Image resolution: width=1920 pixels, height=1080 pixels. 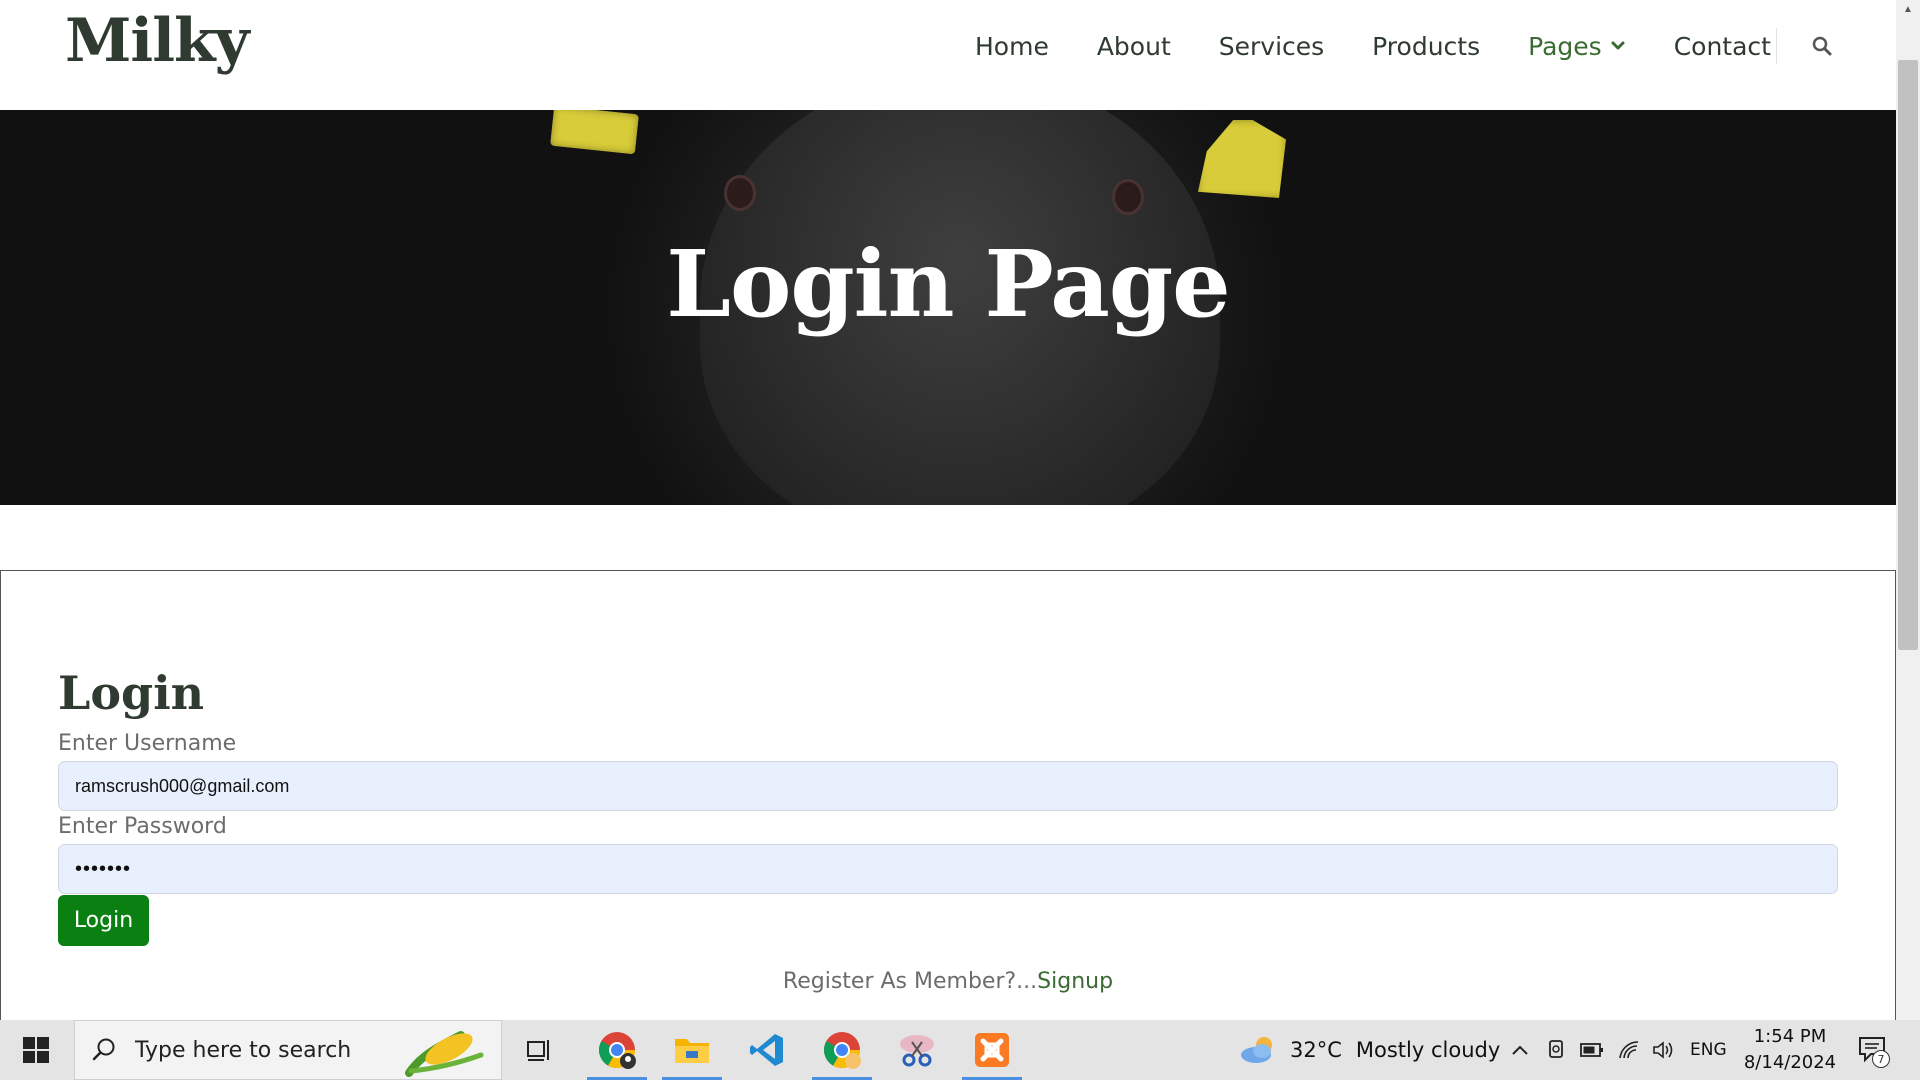 What do you see at coordinates (948, 284) in the screenshot?
I see `page-title: Login Page` at bounding box center [948, 284].